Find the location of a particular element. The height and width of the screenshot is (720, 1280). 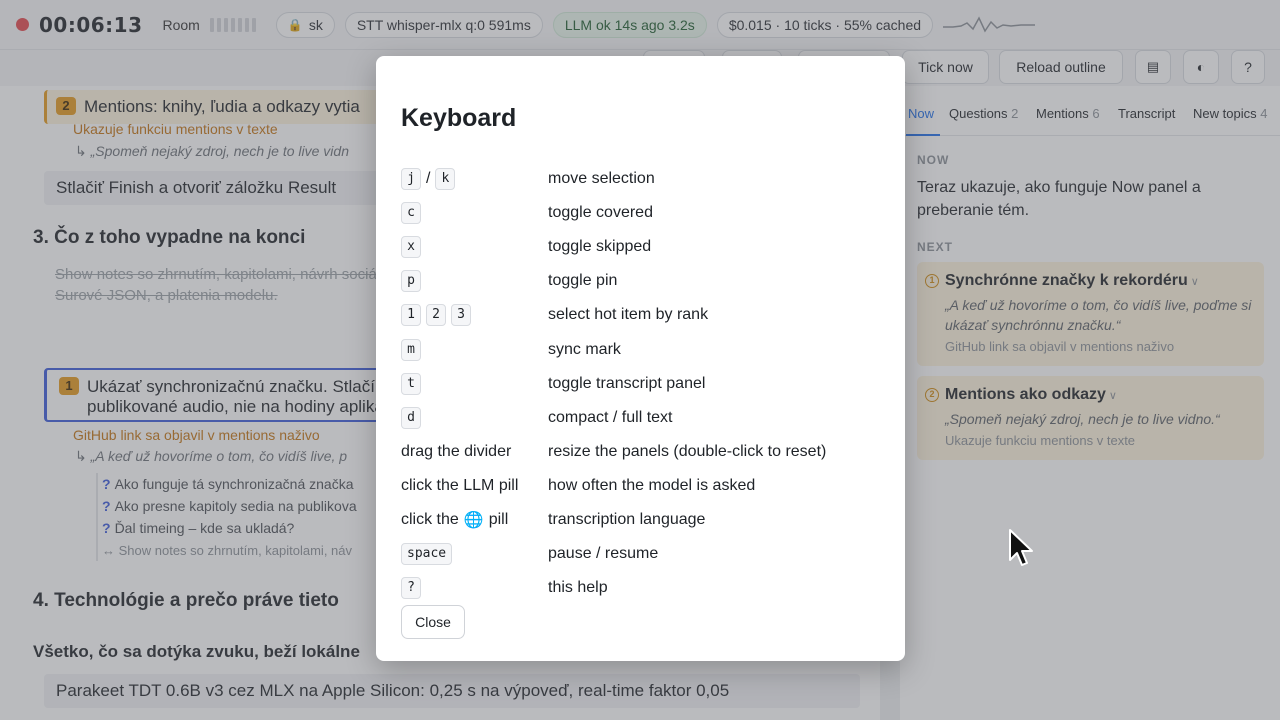

shortcut-description: toggle skipped is located at coordinates (600, 246).